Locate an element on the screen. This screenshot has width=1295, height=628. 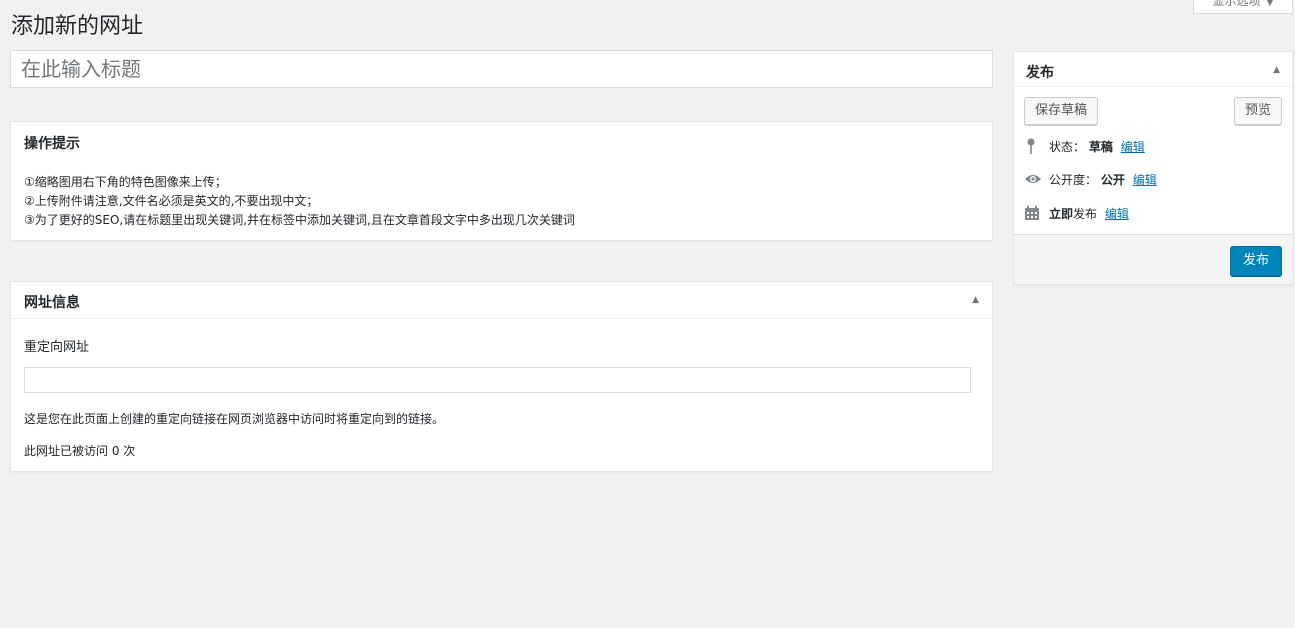
screen-options-button: 显示选项 ▼ is located at coordinates (1243, 7).